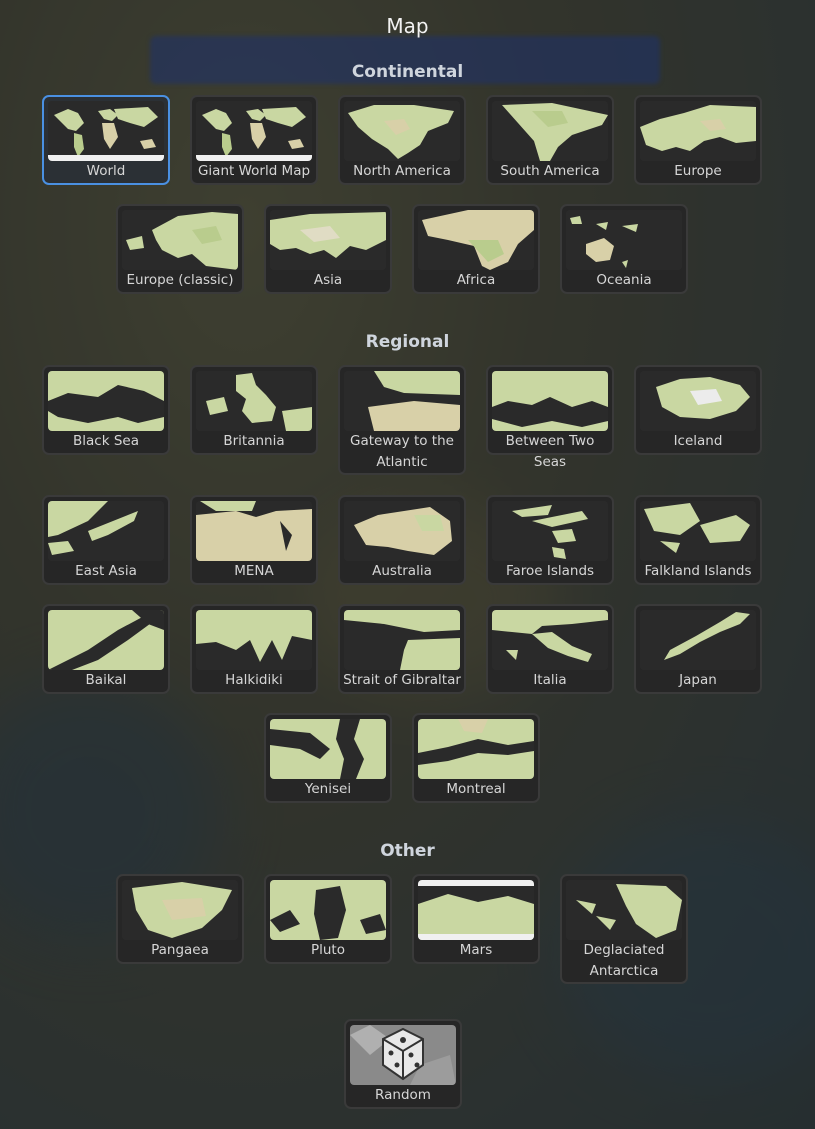 The width and height of the screenshot is (815, 1129). Describe the element at coordinates (550, 531) in the screenshot. I see `map-thumbnail-faroe` at that location.